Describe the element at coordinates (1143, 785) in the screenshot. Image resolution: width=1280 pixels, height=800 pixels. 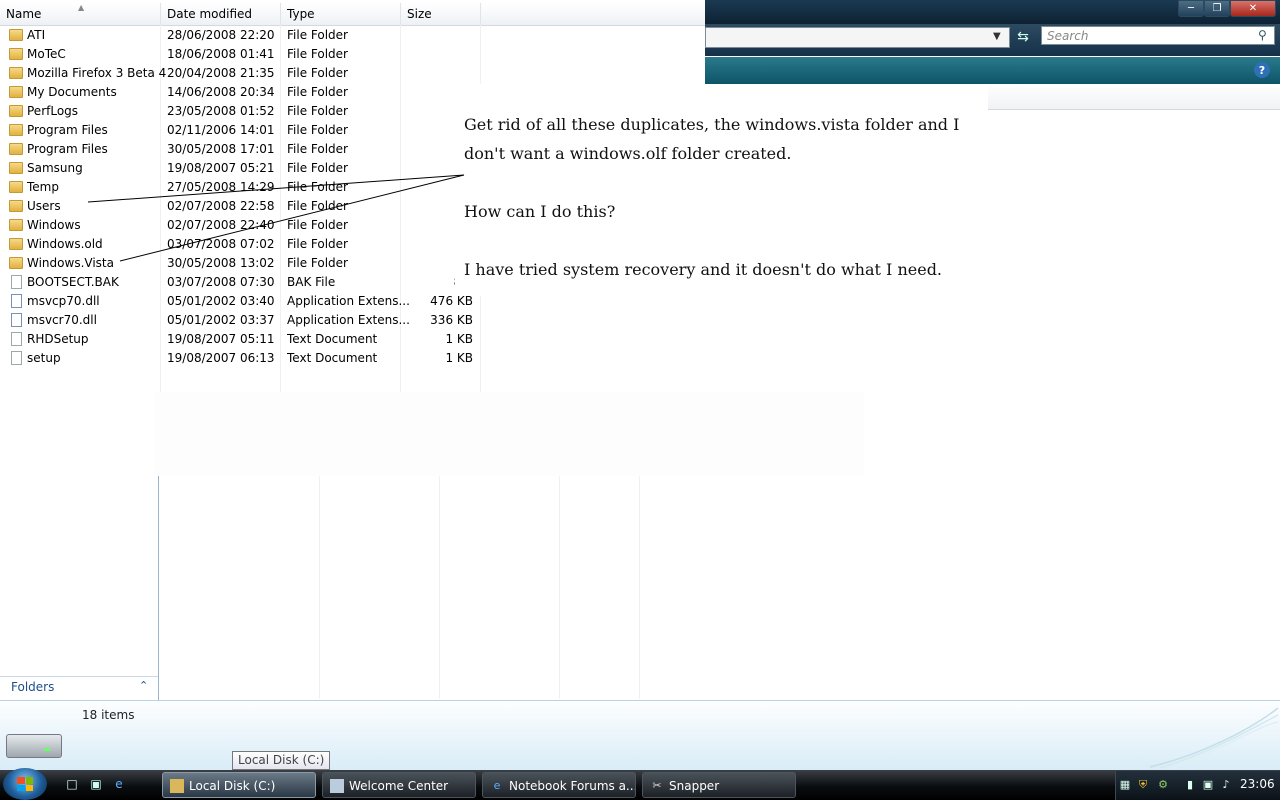
I see `security-shield-icon: ⛨` at that location.